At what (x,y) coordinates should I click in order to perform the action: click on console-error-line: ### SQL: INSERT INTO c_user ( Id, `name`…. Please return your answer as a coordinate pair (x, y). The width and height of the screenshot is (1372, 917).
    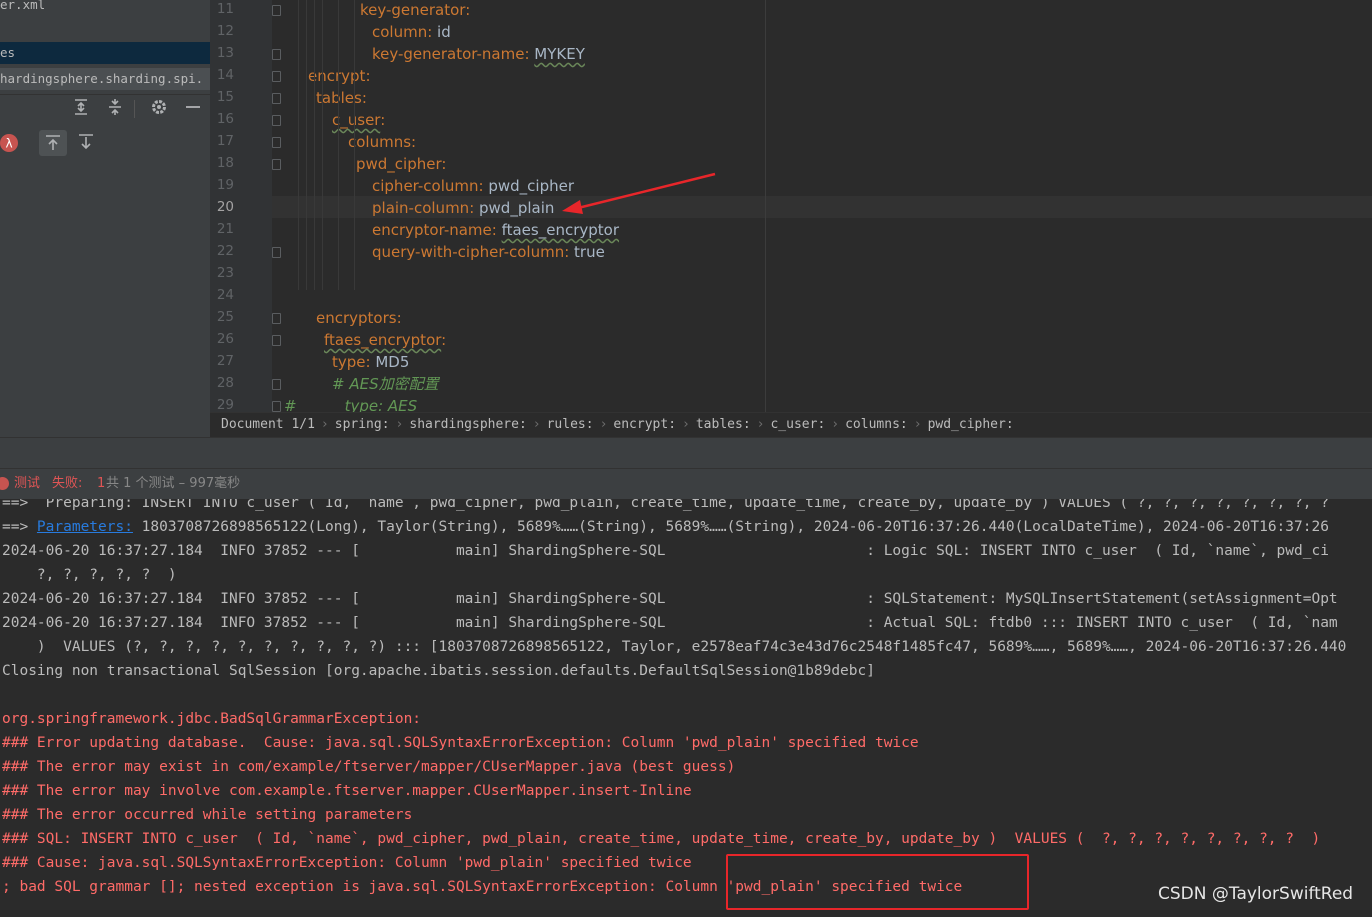
    Looking at the image, I should click on (661, 839).